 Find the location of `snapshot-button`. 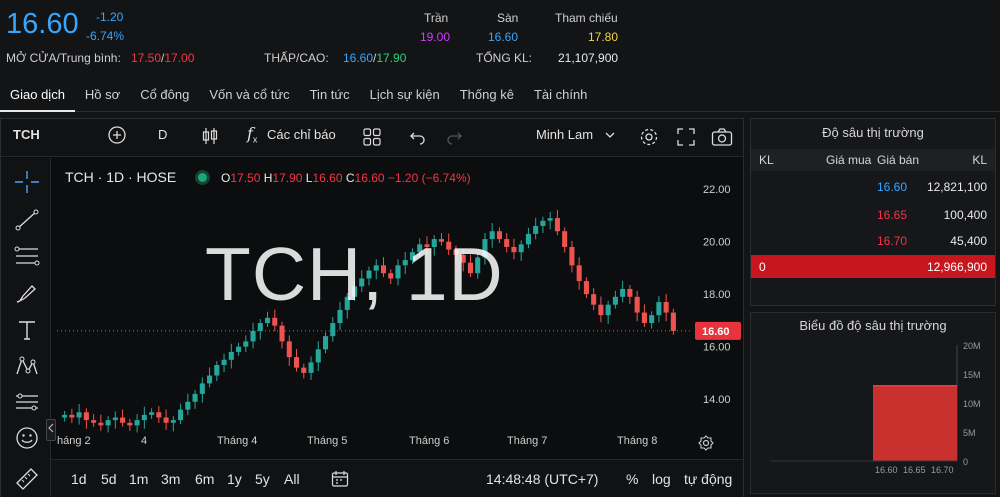

snapshot-button is located at coordinates (722, 138).